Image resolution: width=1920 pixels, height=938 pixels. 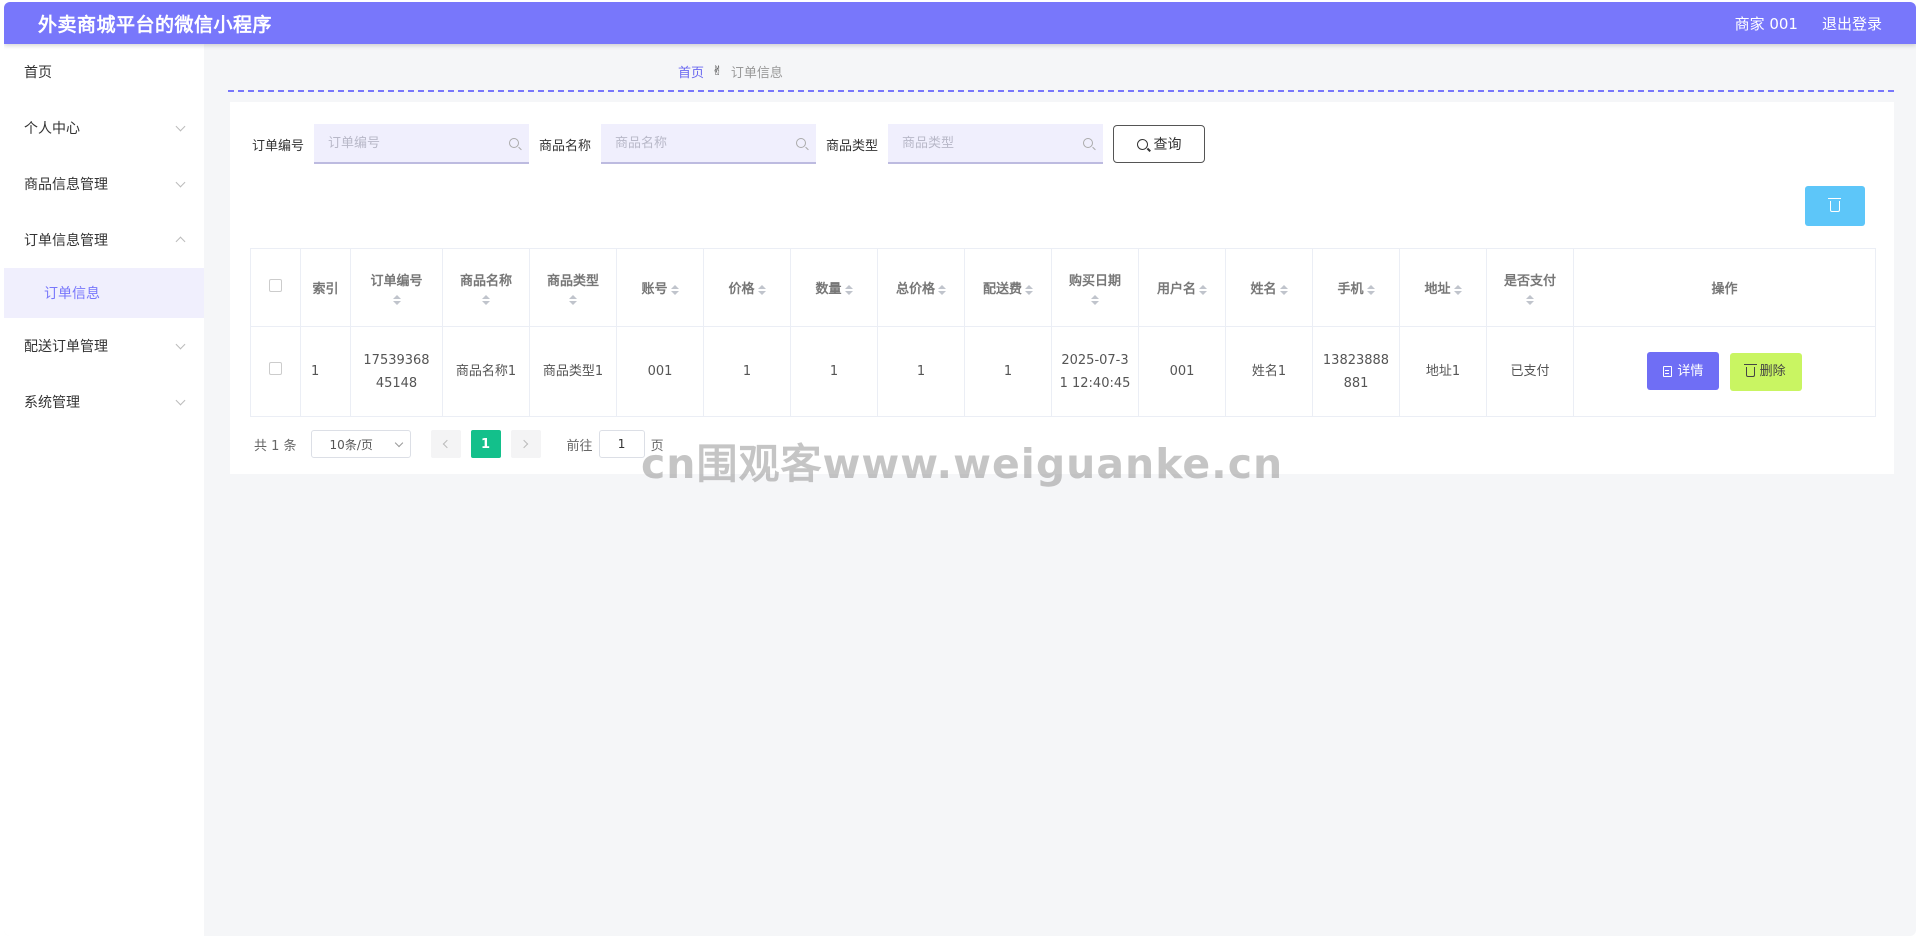 I want to click on batch-delete-button, so click(x=1835, y=206).